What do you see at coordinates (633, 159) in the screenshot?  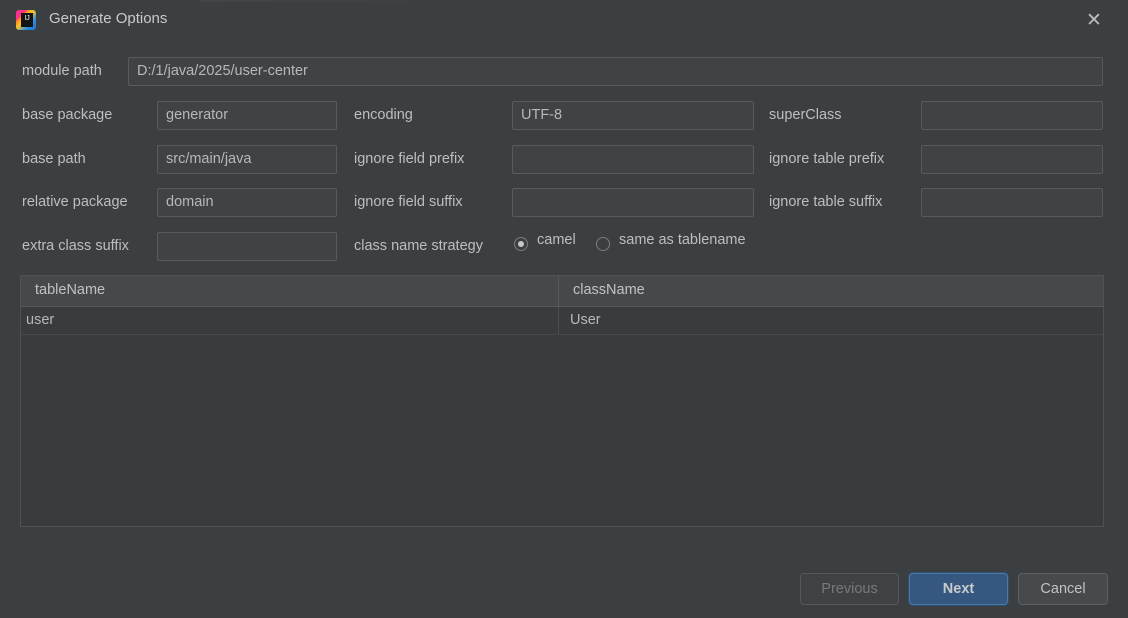 I see `ignore-field-prefix-input` at bounding box center [633, 159].